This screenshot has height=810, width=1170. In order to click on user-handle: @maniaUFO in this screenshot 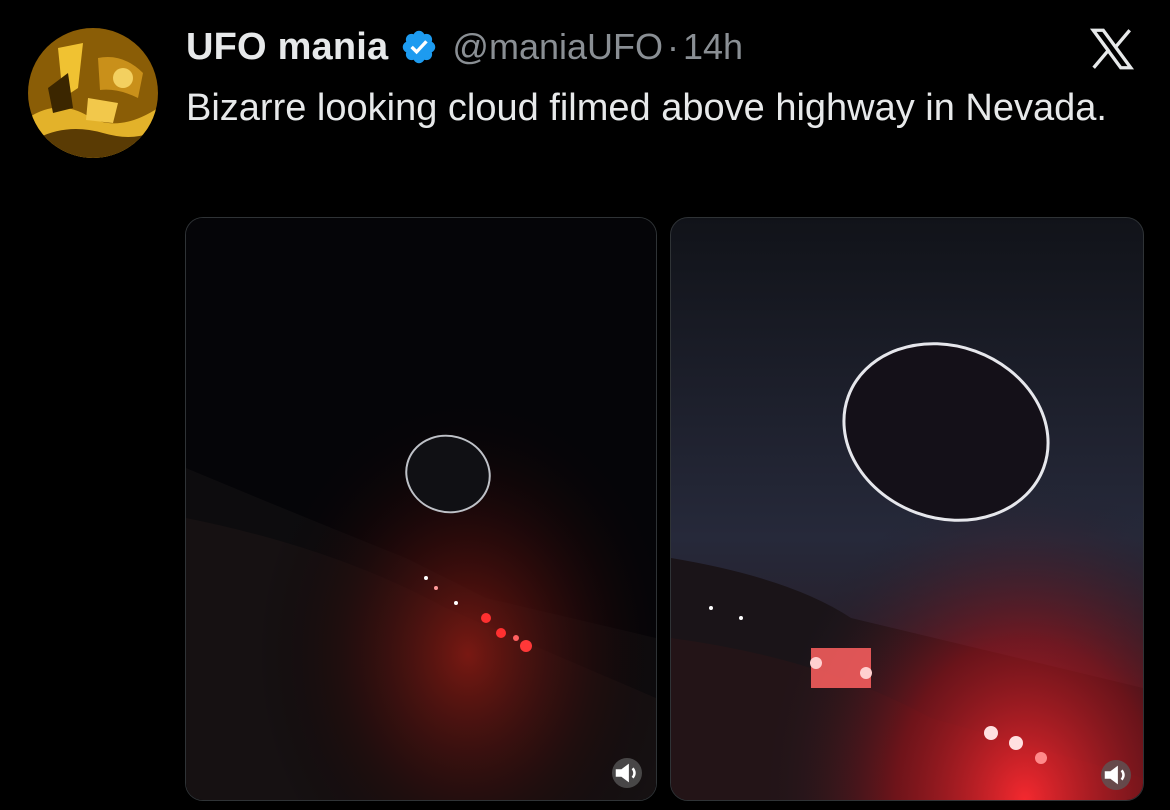, I will do `click(557, 47)`.